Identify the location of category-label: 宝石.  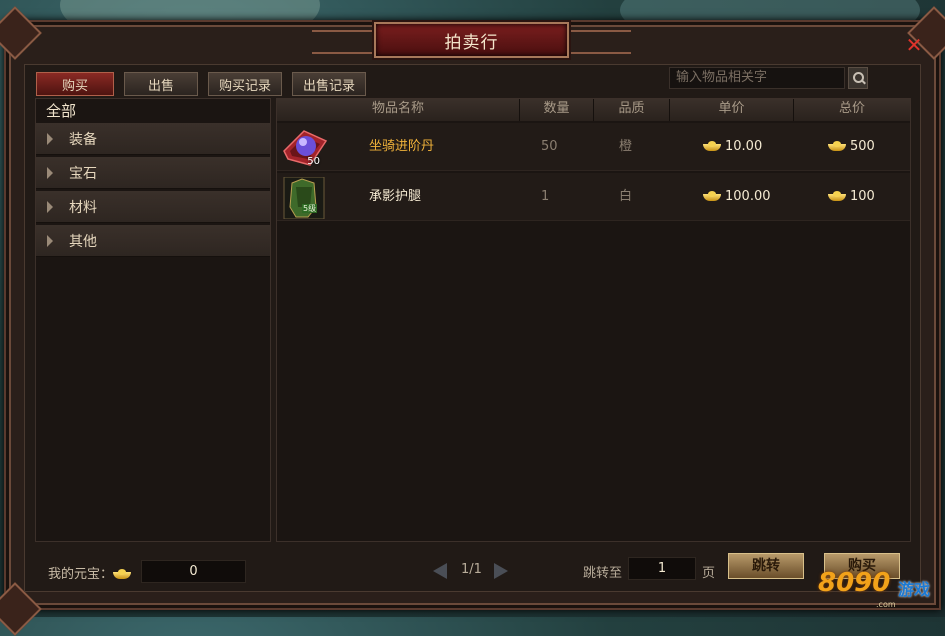
(83, 173).